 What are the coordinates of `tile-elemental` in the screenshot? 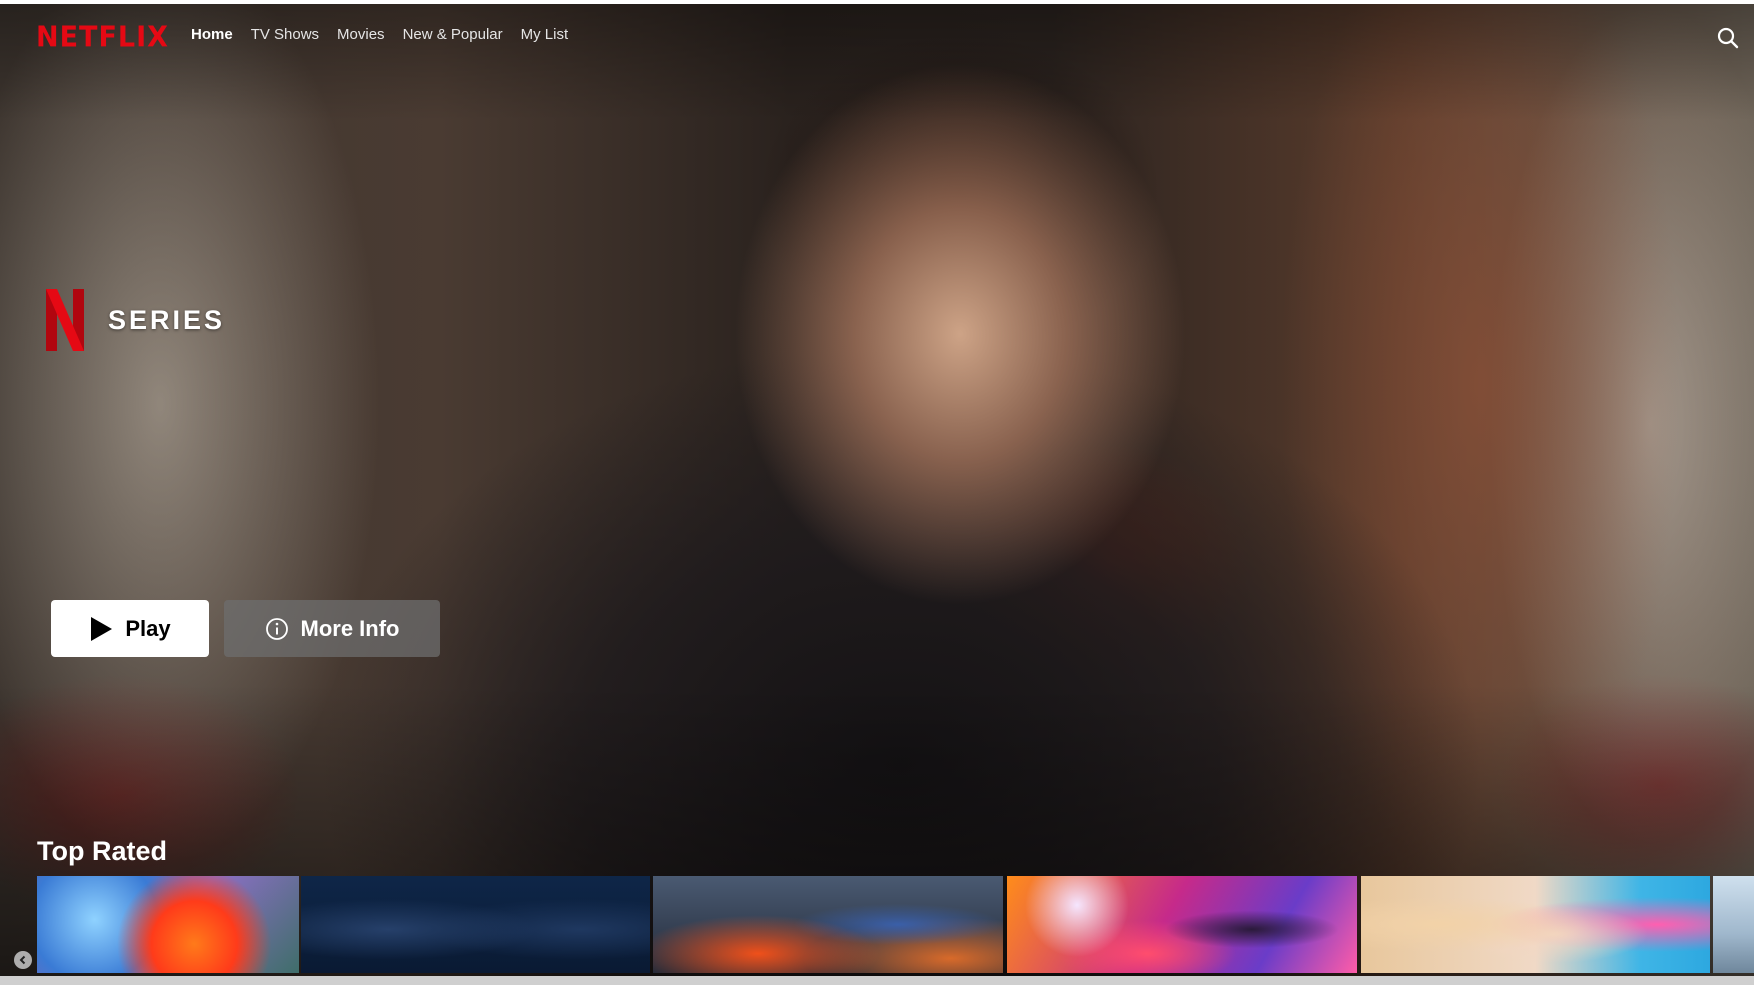 It's located at (168, 924).